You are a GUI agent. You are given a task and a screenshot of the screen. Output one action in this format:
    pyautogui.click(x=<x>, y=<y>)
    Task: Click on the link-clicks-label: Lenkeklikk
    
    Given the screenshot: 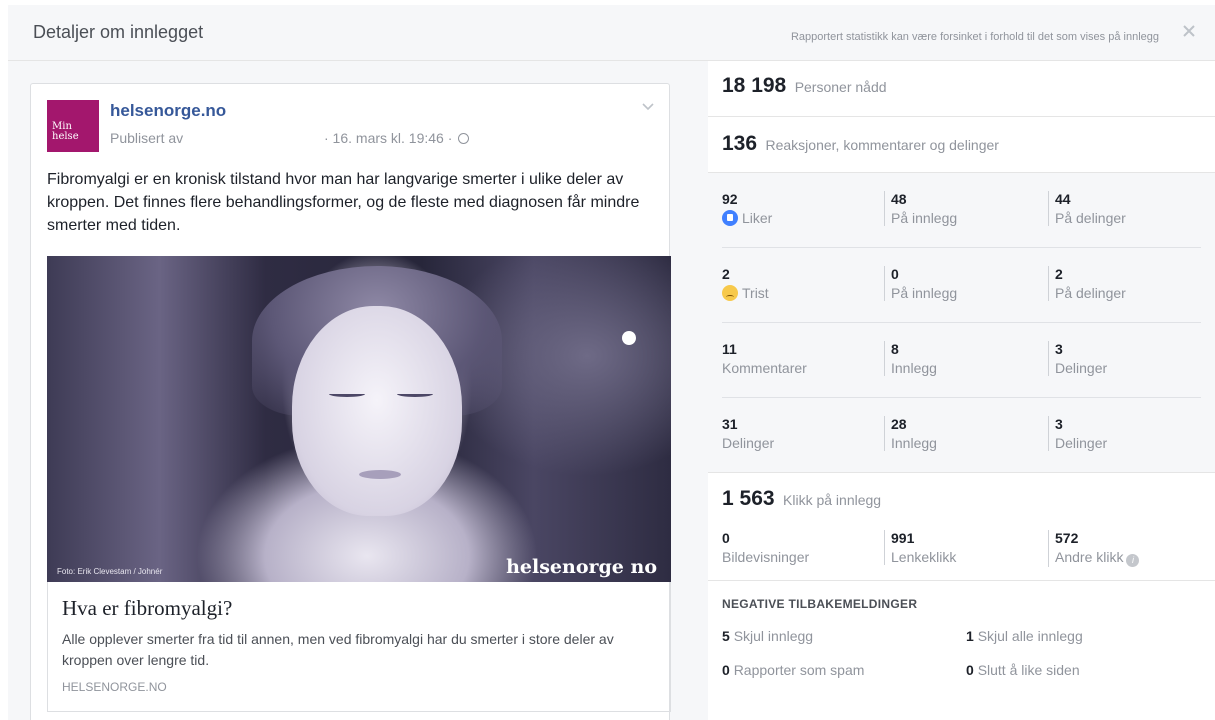 What is the action you would take?
    pyautogui.click(x=924, y=557)
    